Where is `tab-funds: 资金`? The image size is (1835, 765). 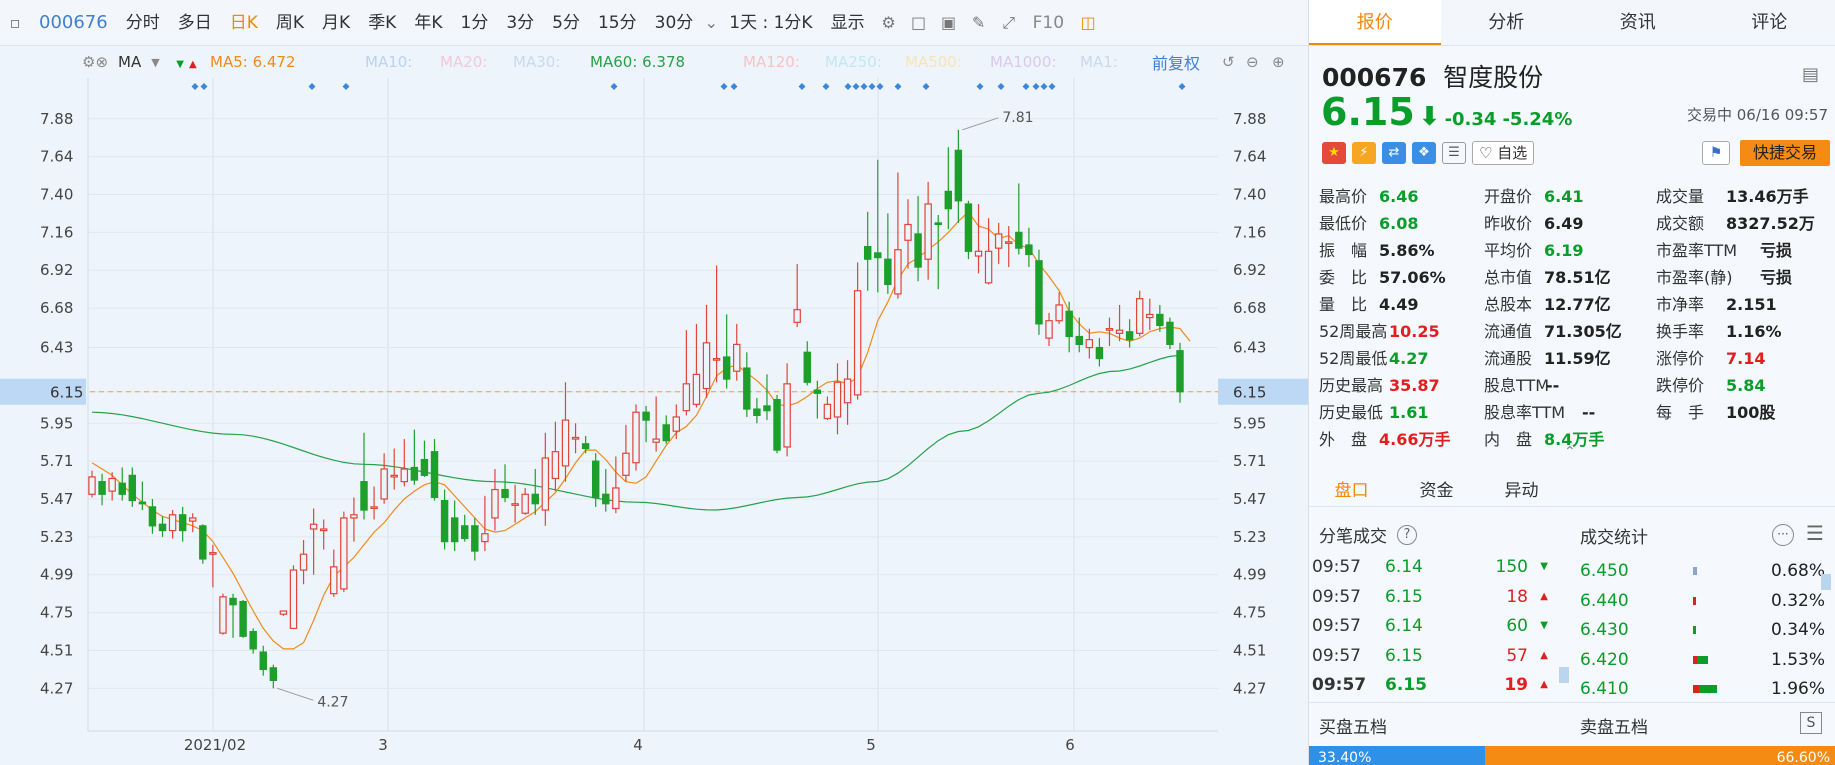 tab-funds: 资金 is located at coordinates (1436, 490).